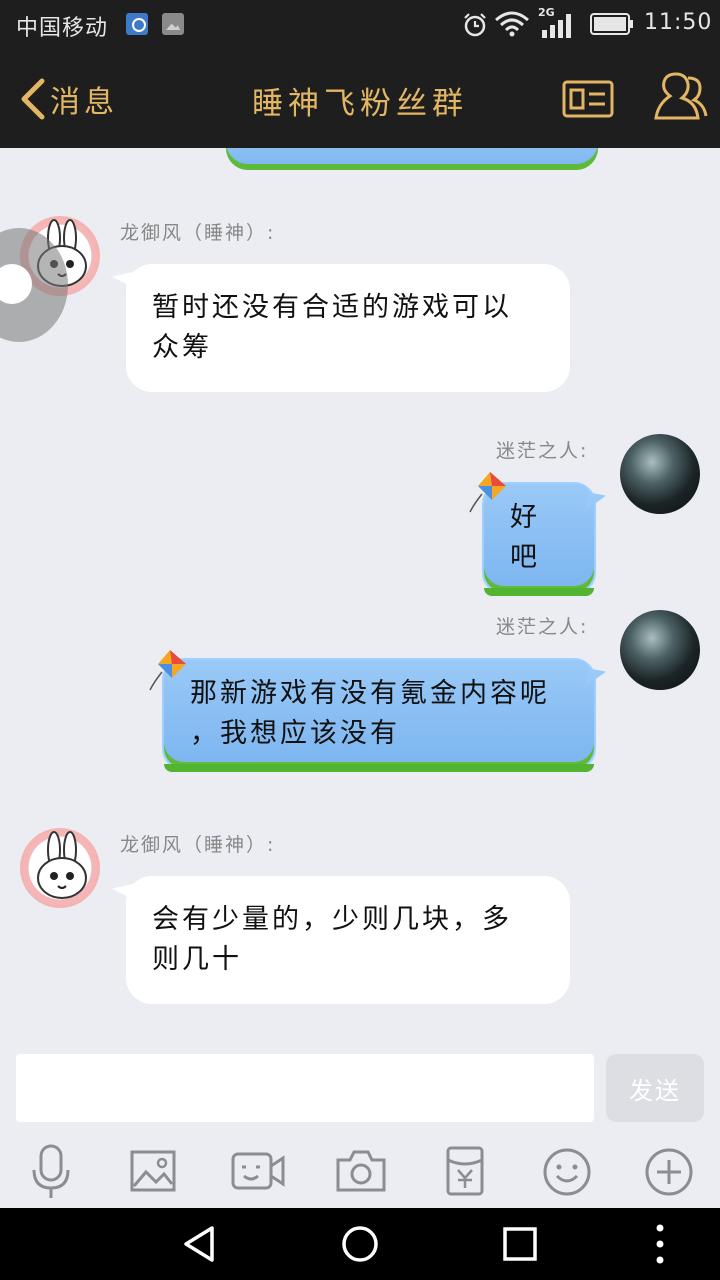  What do you see at coordinates (379, 715) in the screenshot?
I see `message-bubble: 那新游戏有没有氪金内容呢 ，我想应该没有` at bounding box center [379, 715].